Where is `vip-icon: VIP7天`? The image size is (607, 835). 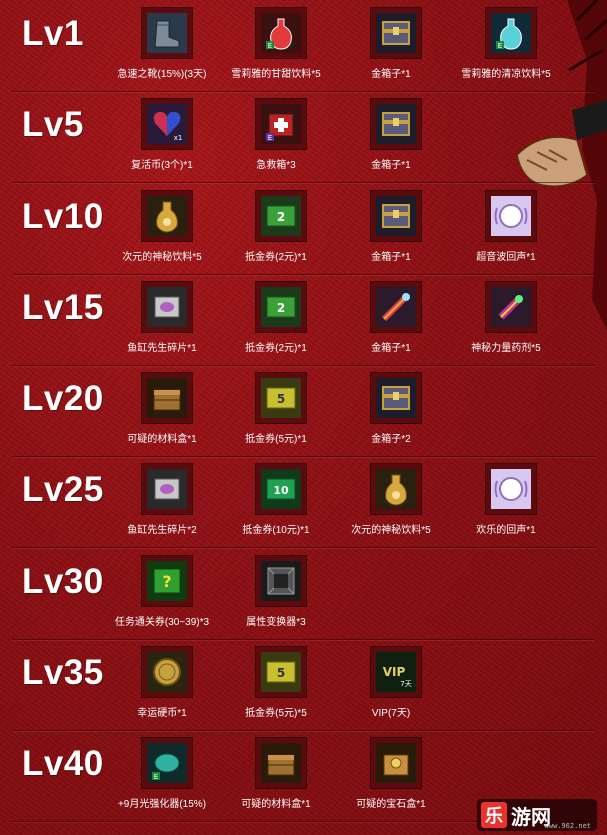
vip-icon: VIP7天 is located at coordinates (396, 672).